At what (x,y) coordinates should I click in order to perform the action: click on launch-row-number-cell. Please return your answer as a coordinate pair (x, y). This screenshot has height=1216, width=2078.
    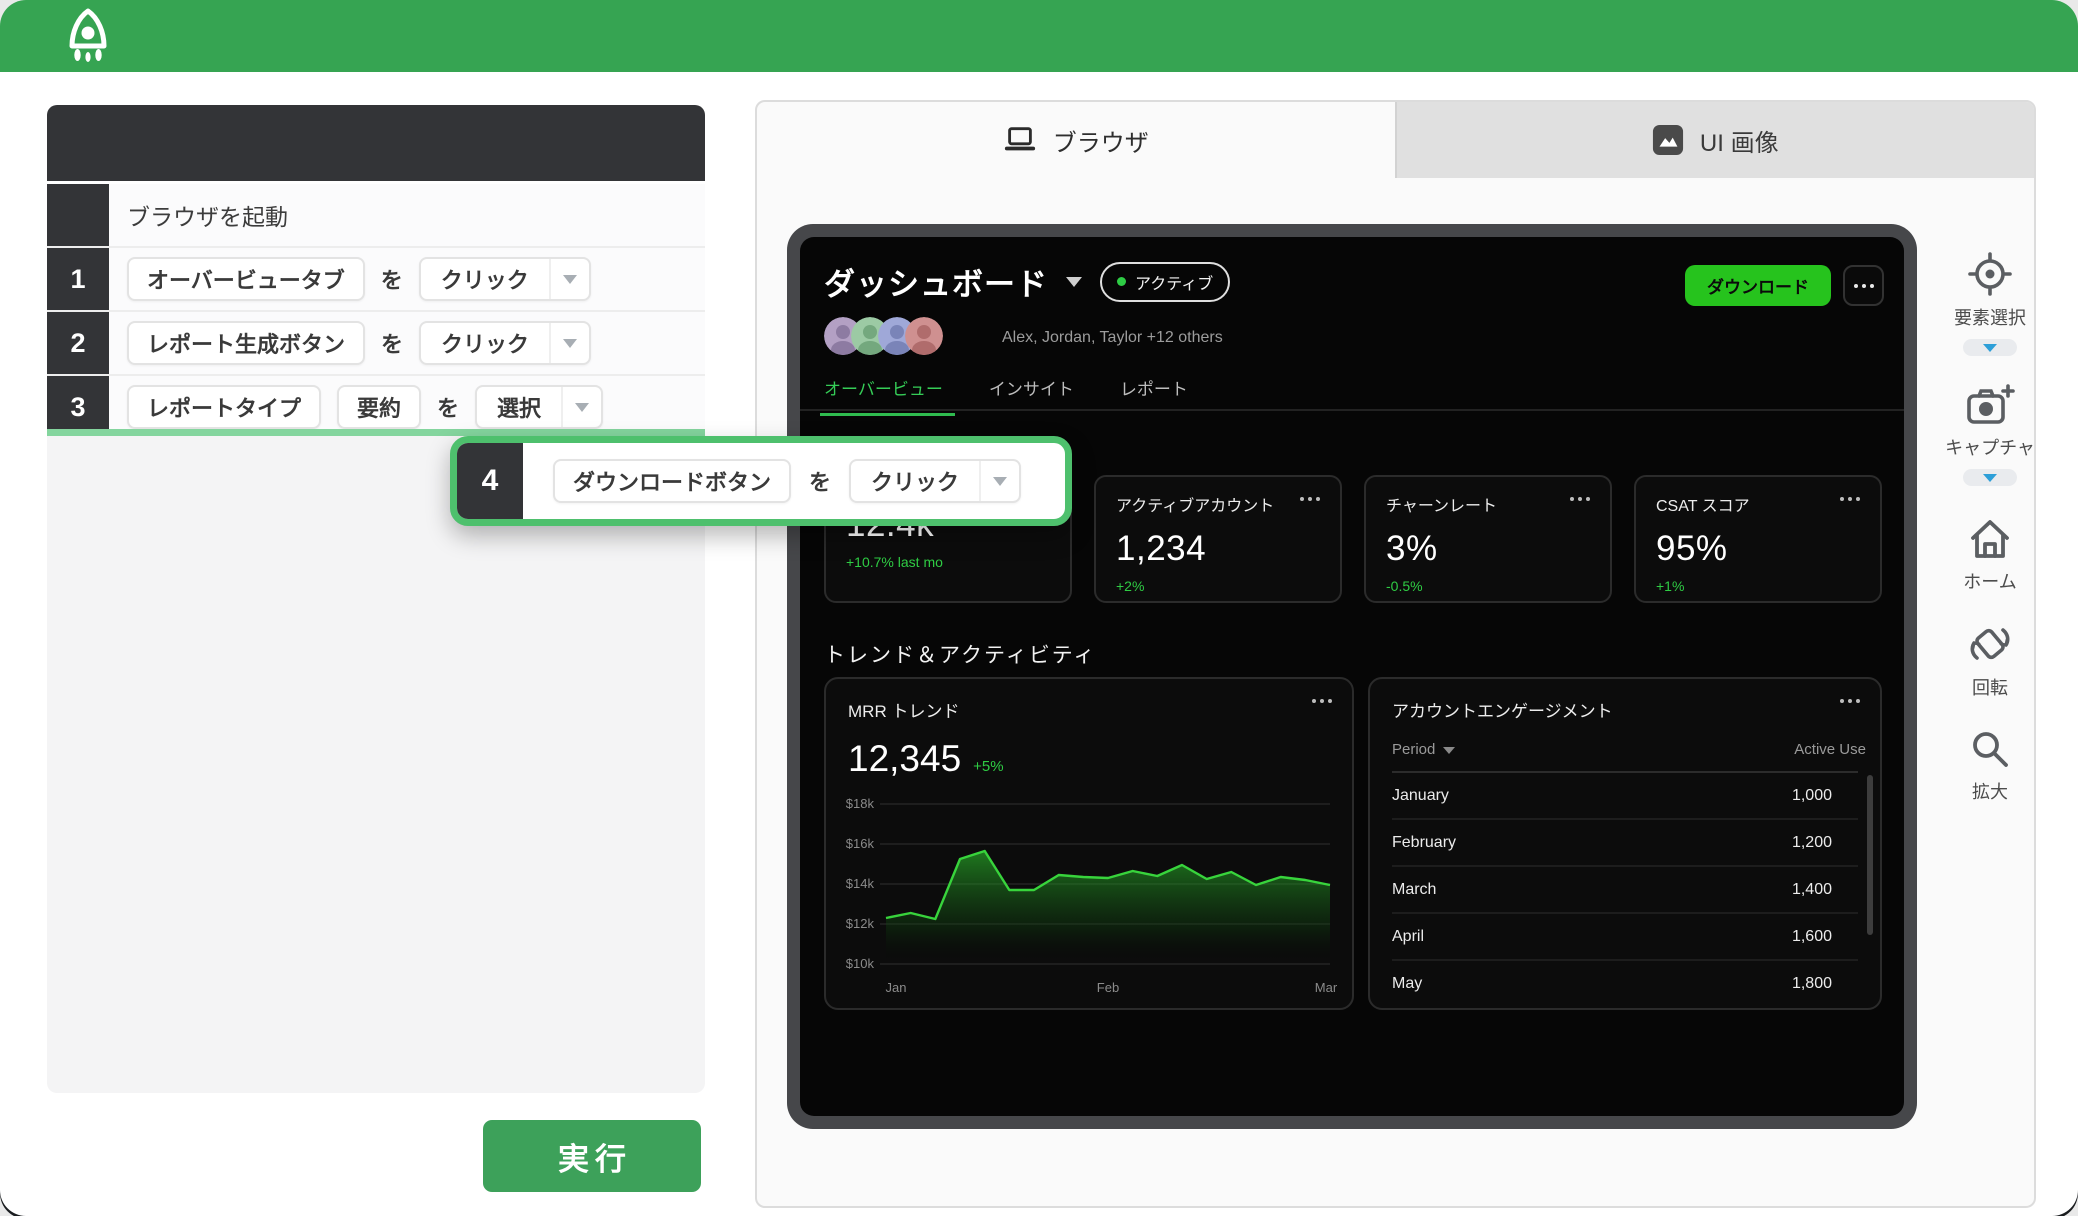
    Looking at the image, I should click on (78, 215).